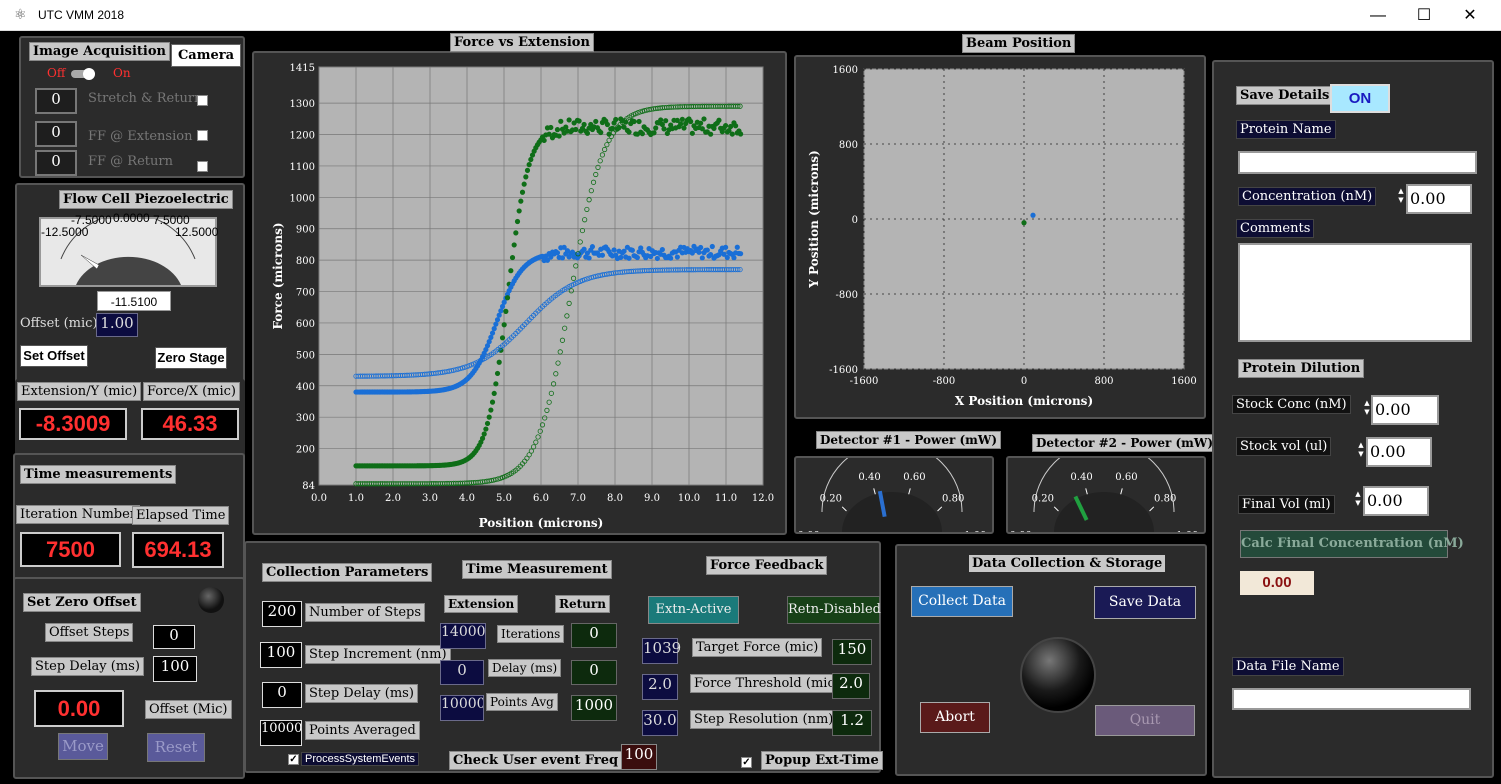 The height and width of the screenshot is (784, 1501). I want to click on switch-on-label: On, so click(122, 73).